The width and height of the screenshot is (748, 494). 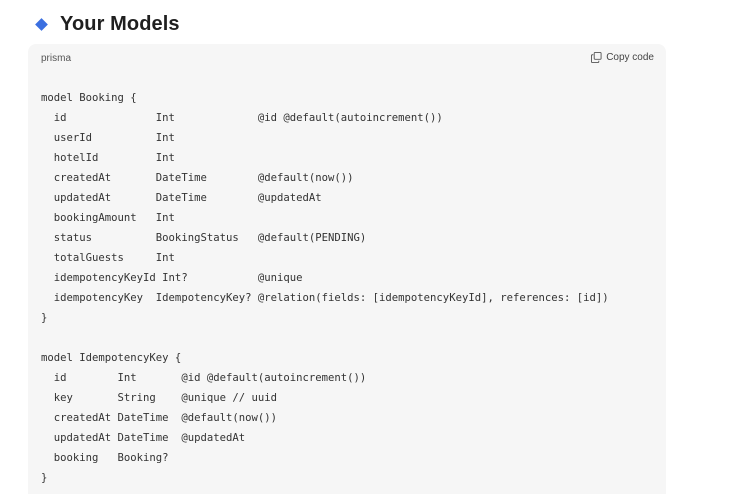 I want to click on code-language-label: prisma, so click(x=56, y=58).